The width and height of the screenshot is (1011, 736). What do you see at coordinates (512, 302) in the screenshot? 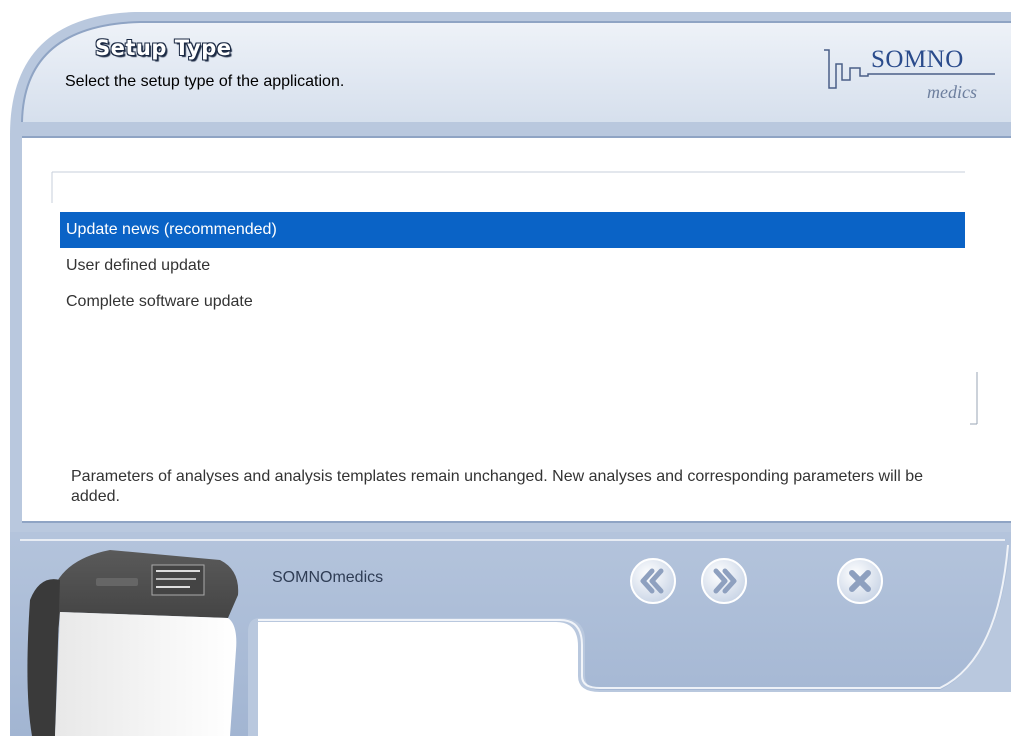
I see `setup-option-complete: Complete software update` at bounding box center [512, 302].